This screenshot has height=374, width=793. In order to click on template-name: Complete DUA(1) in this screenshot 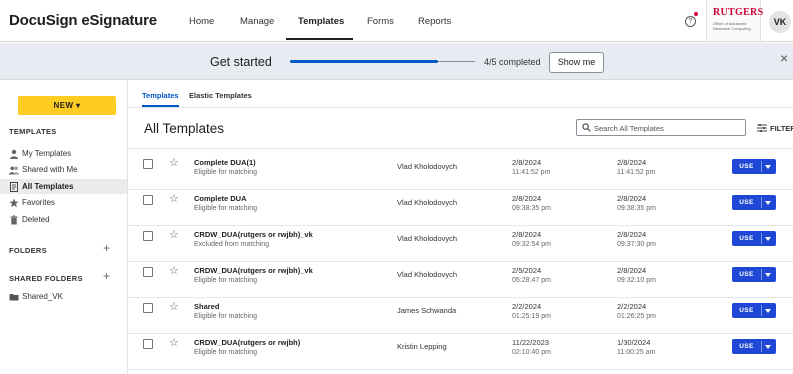, I will do `click(225, 162)`.